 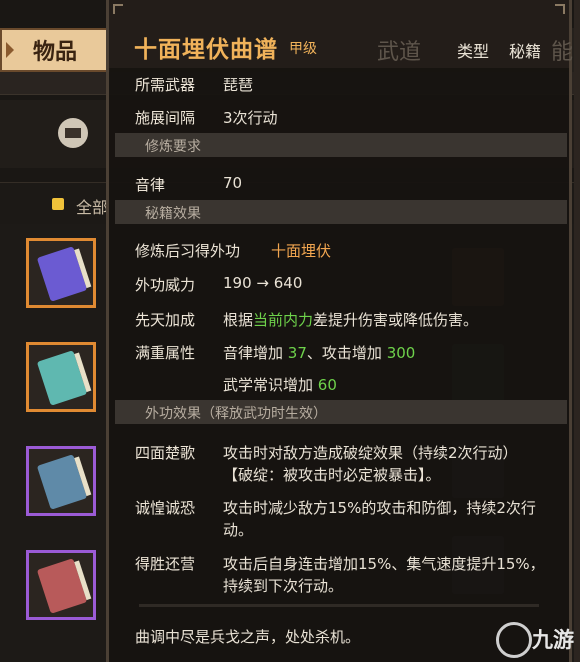 I want to click on full-attack-value: 300, so click(x=401, y=353).